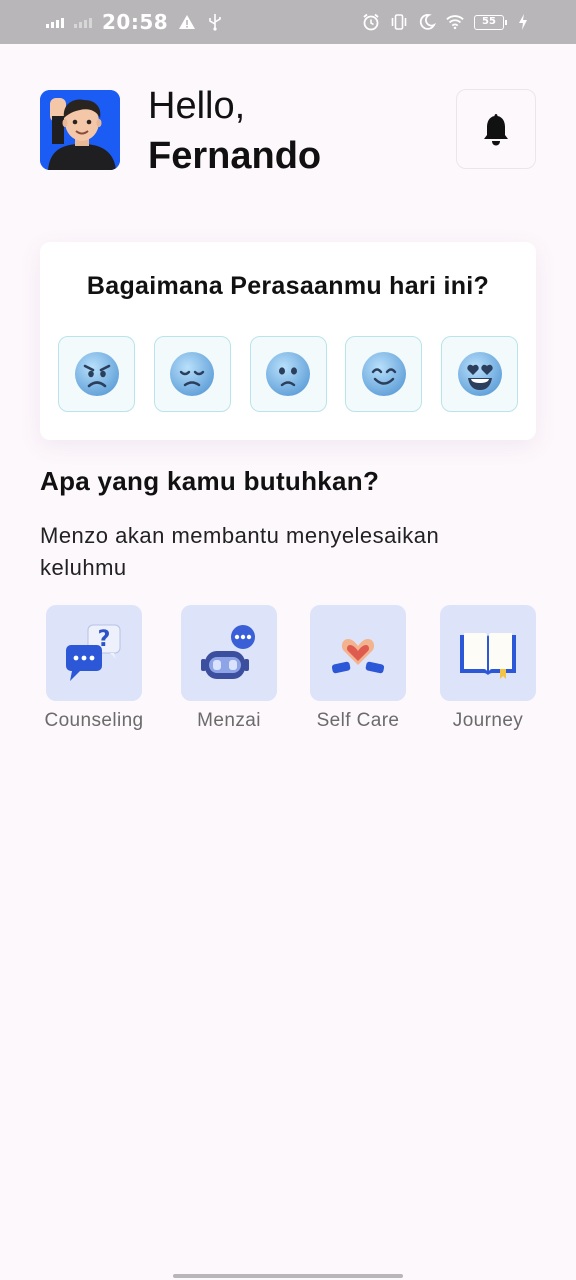 Image resolution: width=576 pixels, height=1280 pixels. Describe the element at coordinates (229, 720) in the screenshot. I see `service-label: Menzai` at that location.